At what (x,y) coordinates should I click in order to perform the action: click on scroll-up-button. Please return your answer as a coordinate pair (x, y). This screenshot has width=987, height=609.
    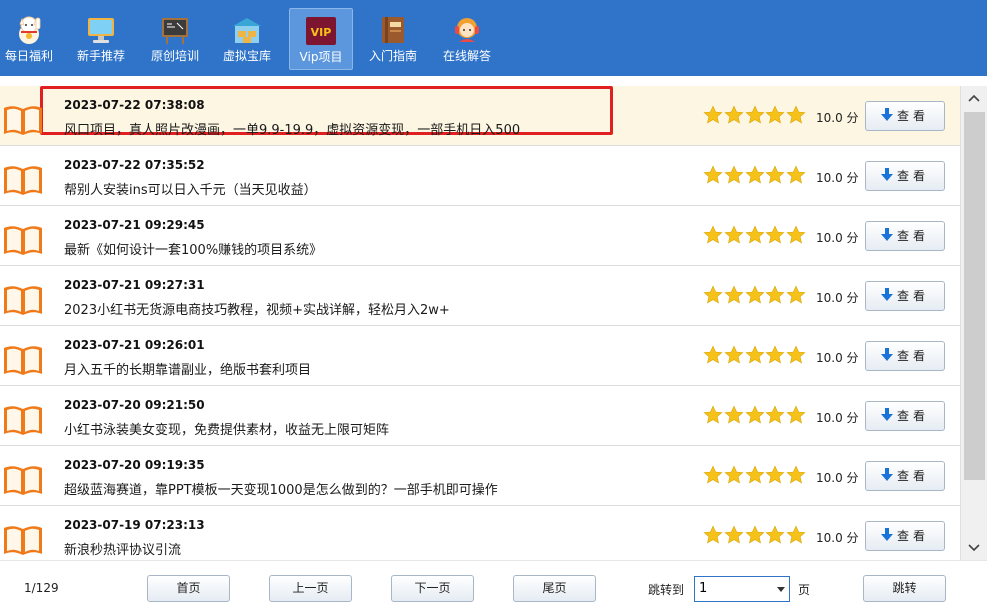
    Looking at the image, I should click on (974, 98).